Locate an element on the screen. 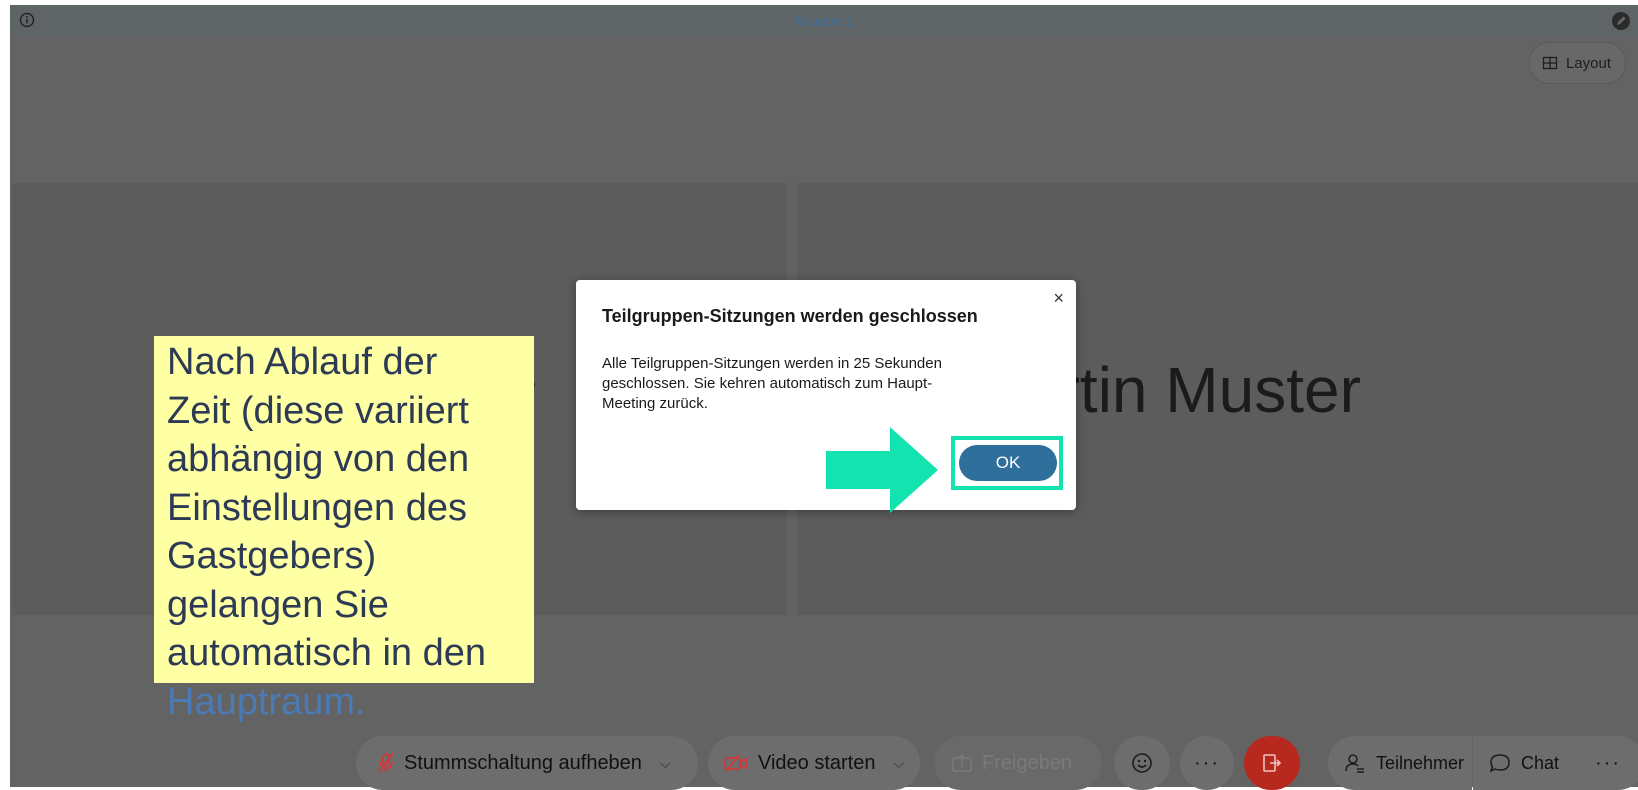  title-bar: Gruppe 2 is located at coordinates (824, 21).